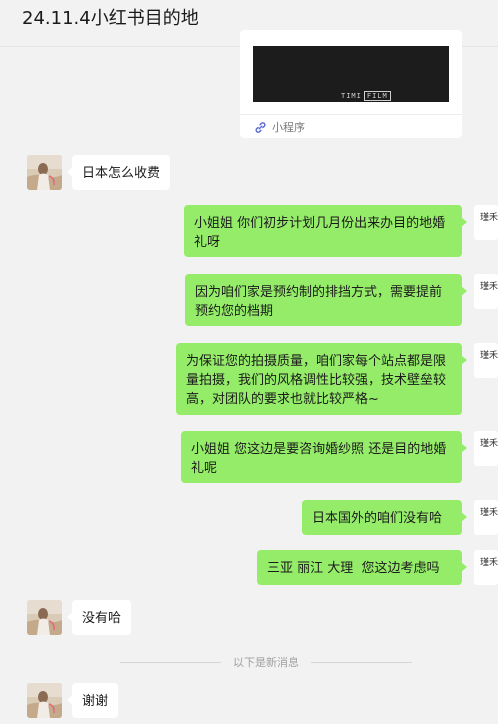  Describe the element at coordinates (324, 457) in the screenshot. I see `message-bubble-outgoing: 小姐姐 您这边是要咨询婚纱照 还是目的地婚礼呢` at that location.